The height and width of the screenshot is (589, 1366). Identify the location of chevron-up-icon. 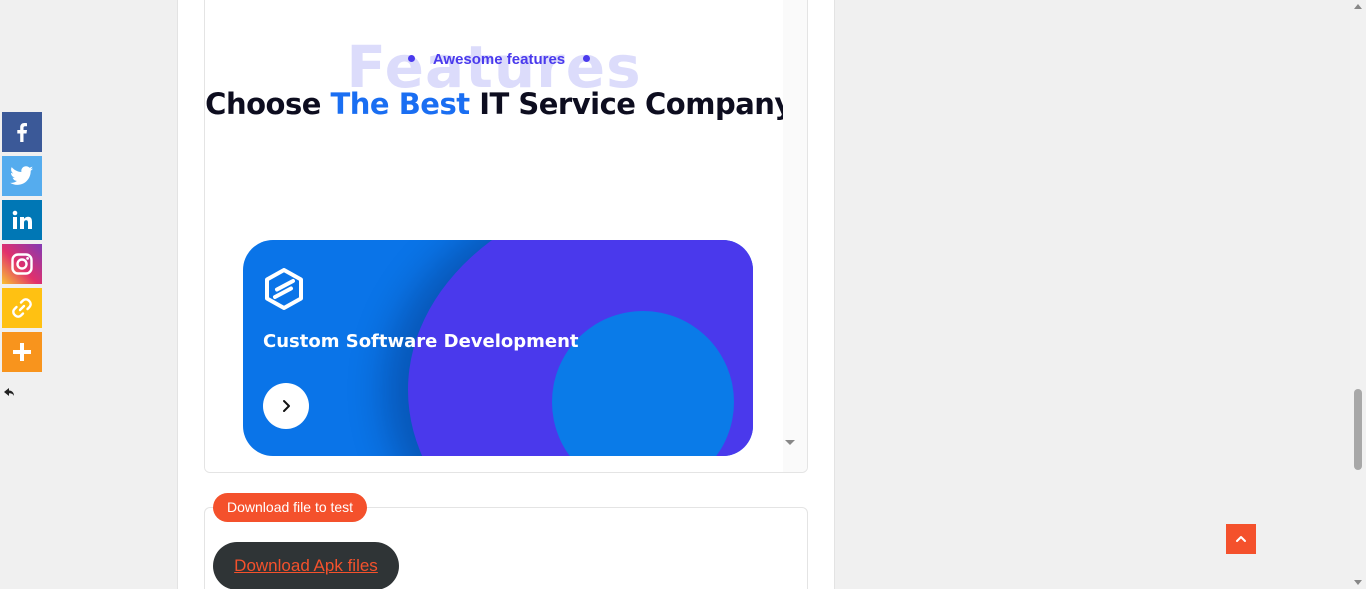
(1241, 539).